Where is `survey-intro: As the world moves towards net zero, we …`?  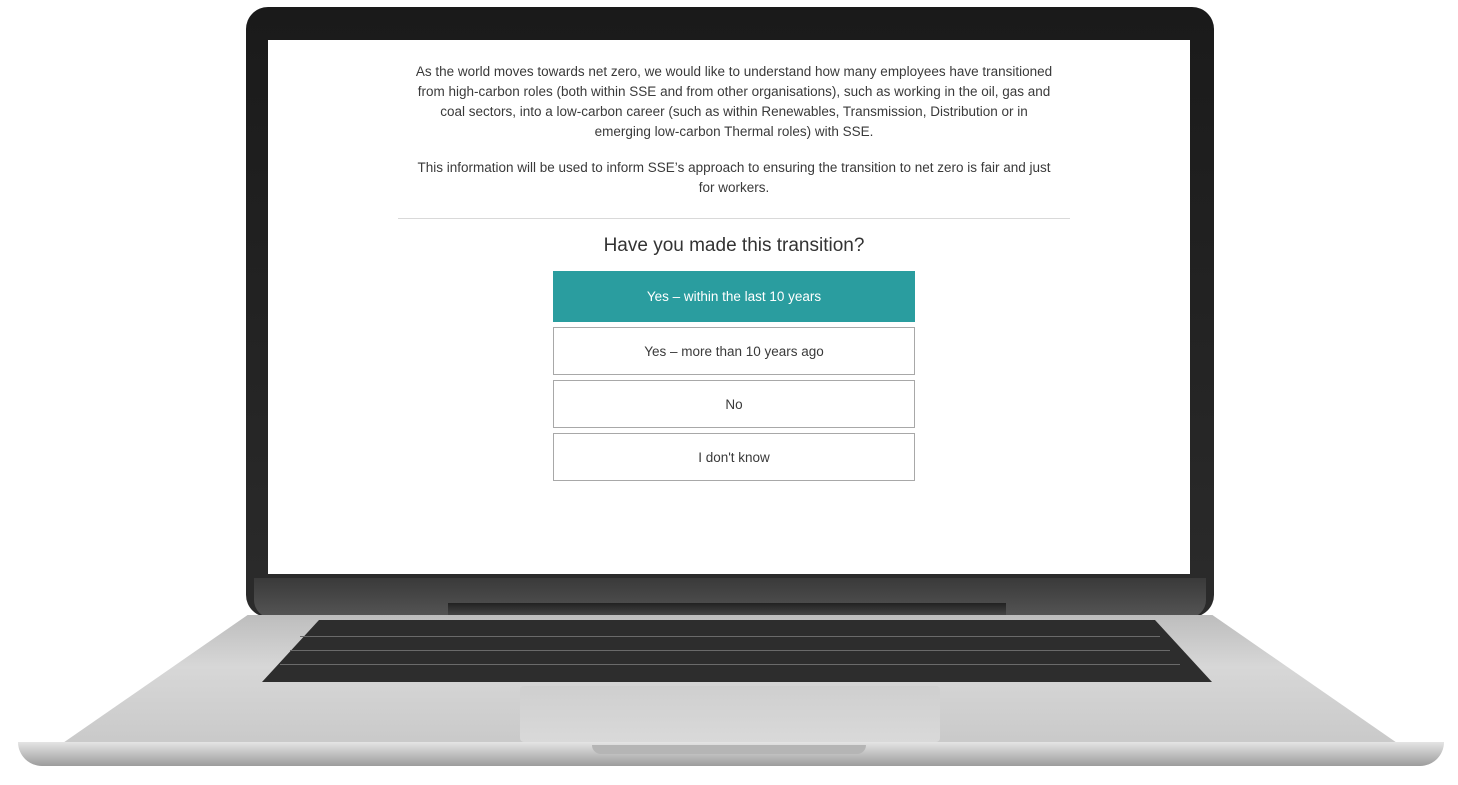
survey-intro: As the world moves towards net zero, we … is located at coordinates (734, 130).